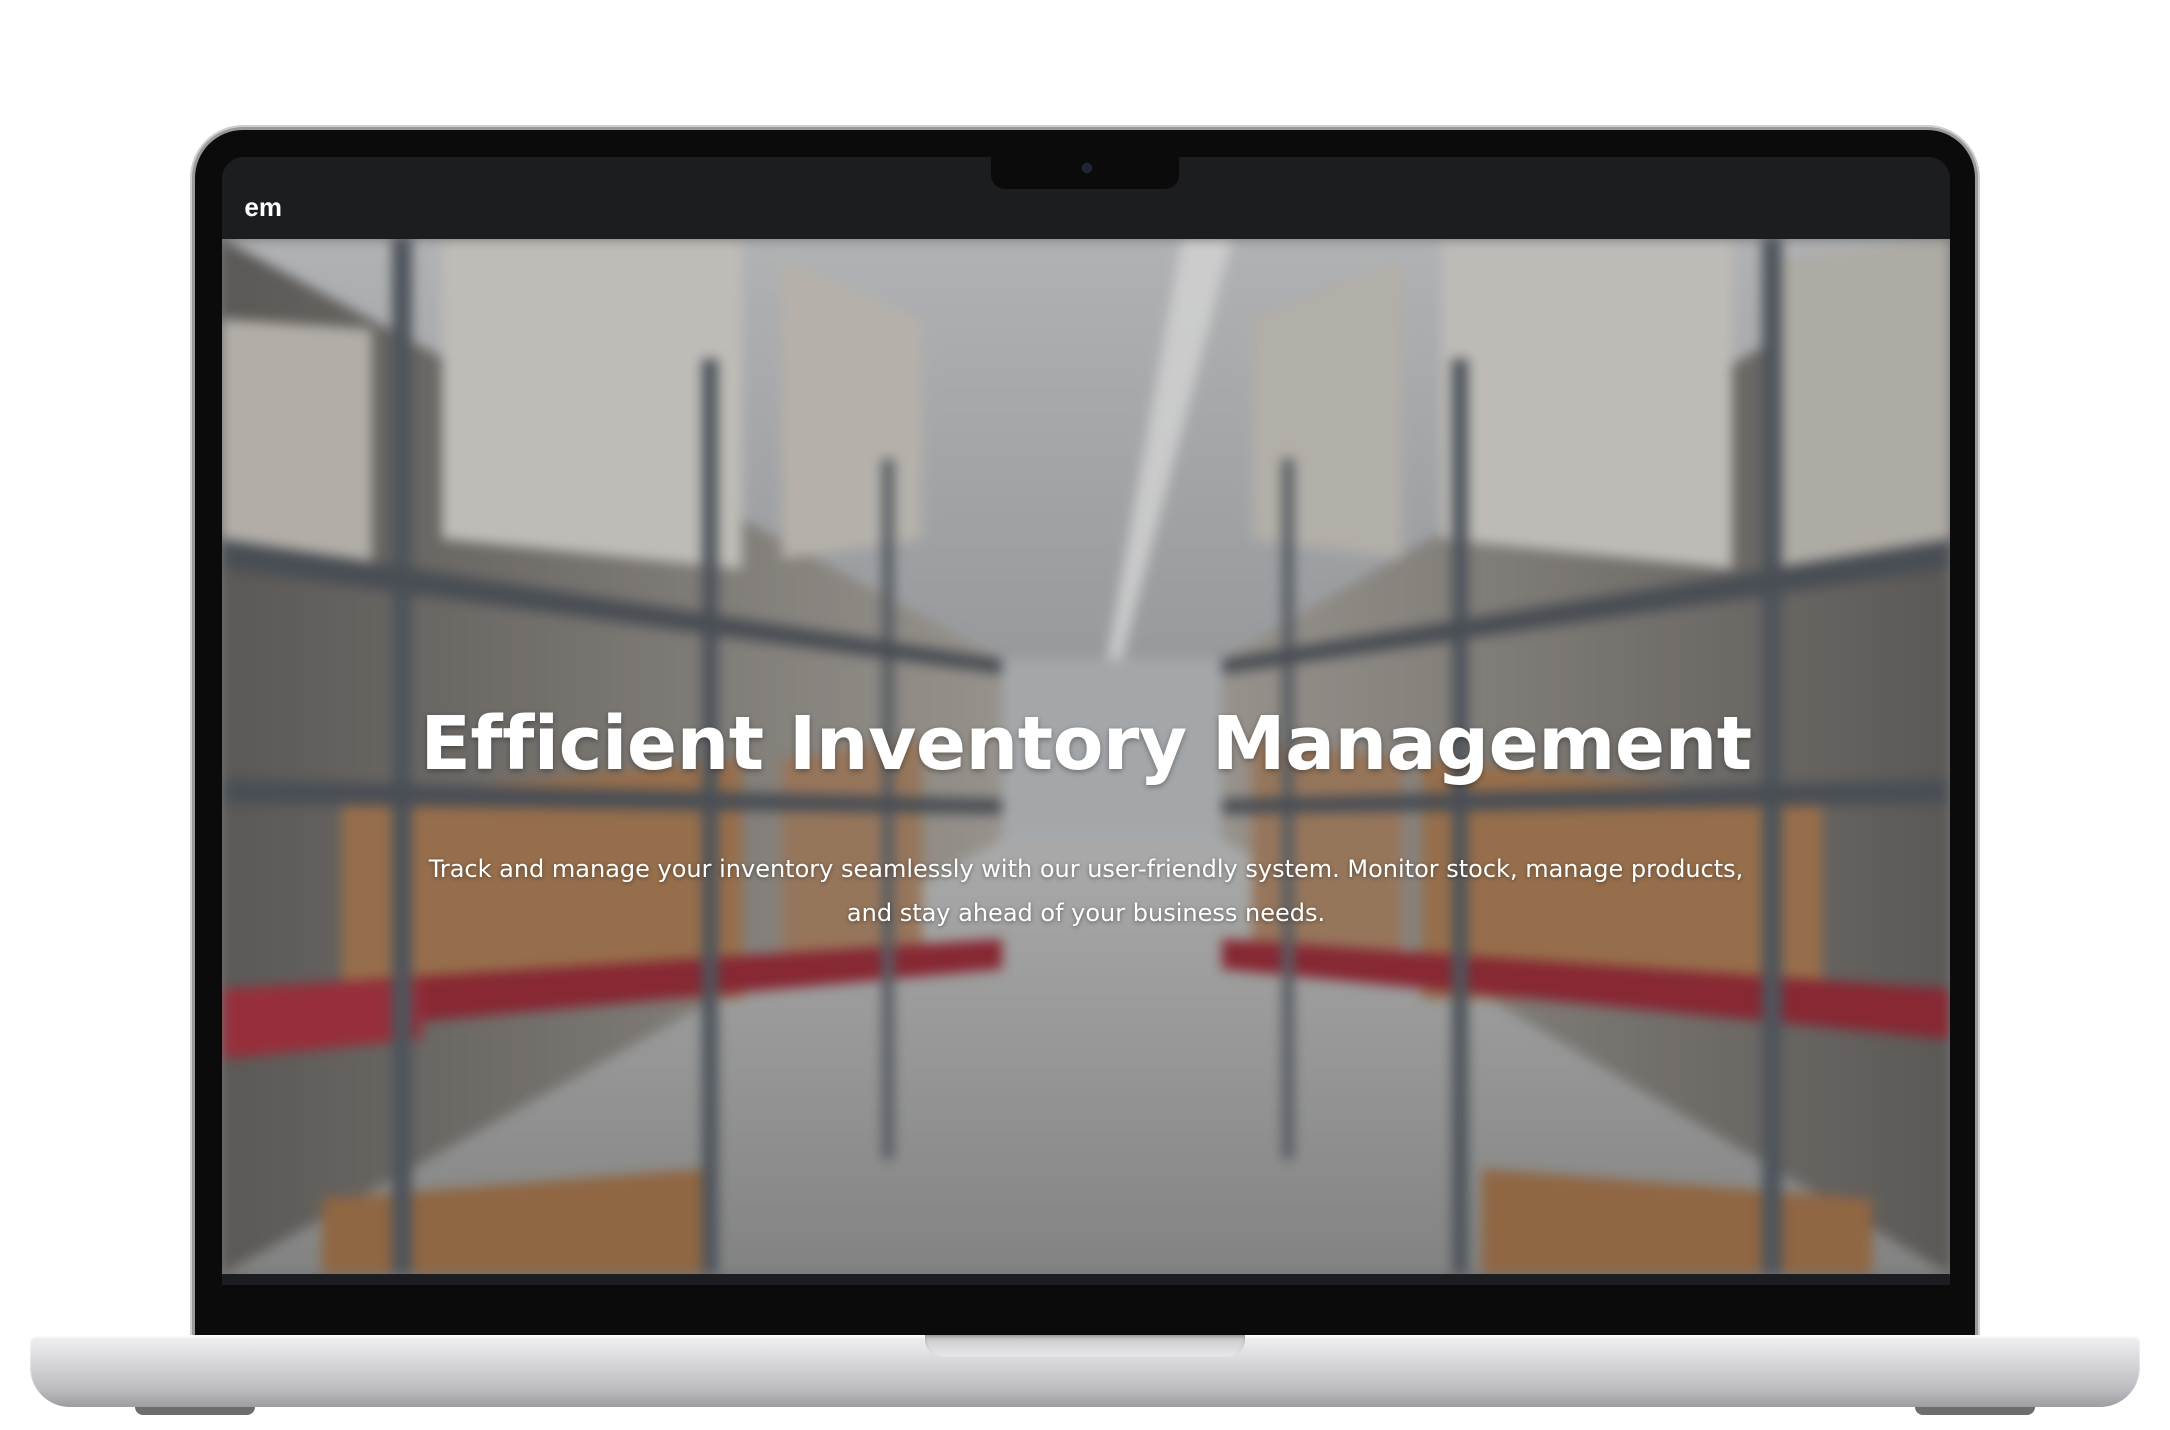  What do you see at coordinates (195, 1411) in the screenshot?
I see `laptop-foot-left` at bounding box center [195, 1411].